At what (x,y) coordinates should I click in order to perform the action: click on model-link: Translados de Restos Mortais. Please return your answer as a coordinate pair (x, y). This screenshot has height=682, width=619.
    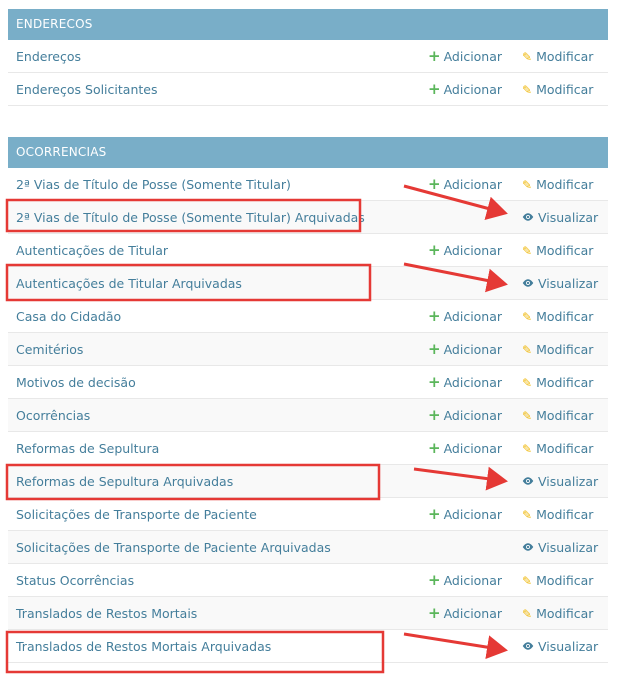
    Looking at the image, I should click on (106, 613).